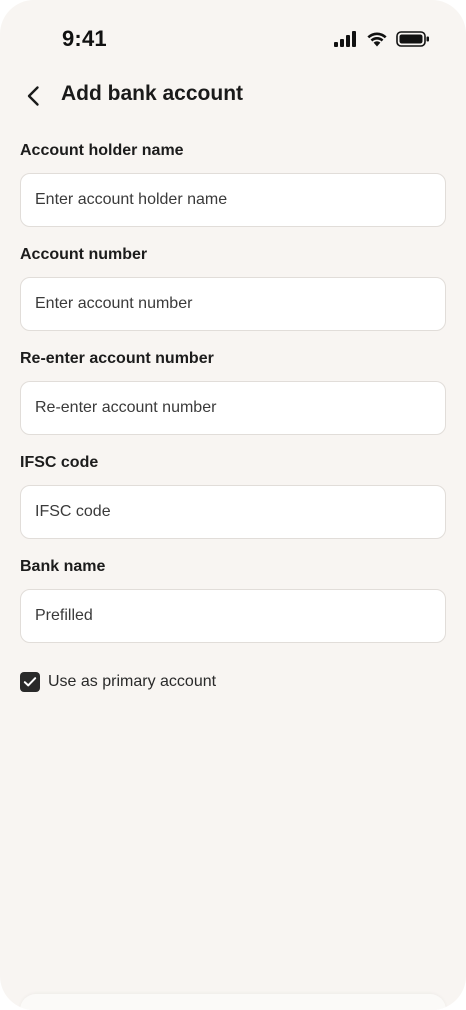 This screenshot has height=1010, width=466. Describe the element at coordinates (59, 462) in the screenshot. I see `field-label: IFSC code` at that location.